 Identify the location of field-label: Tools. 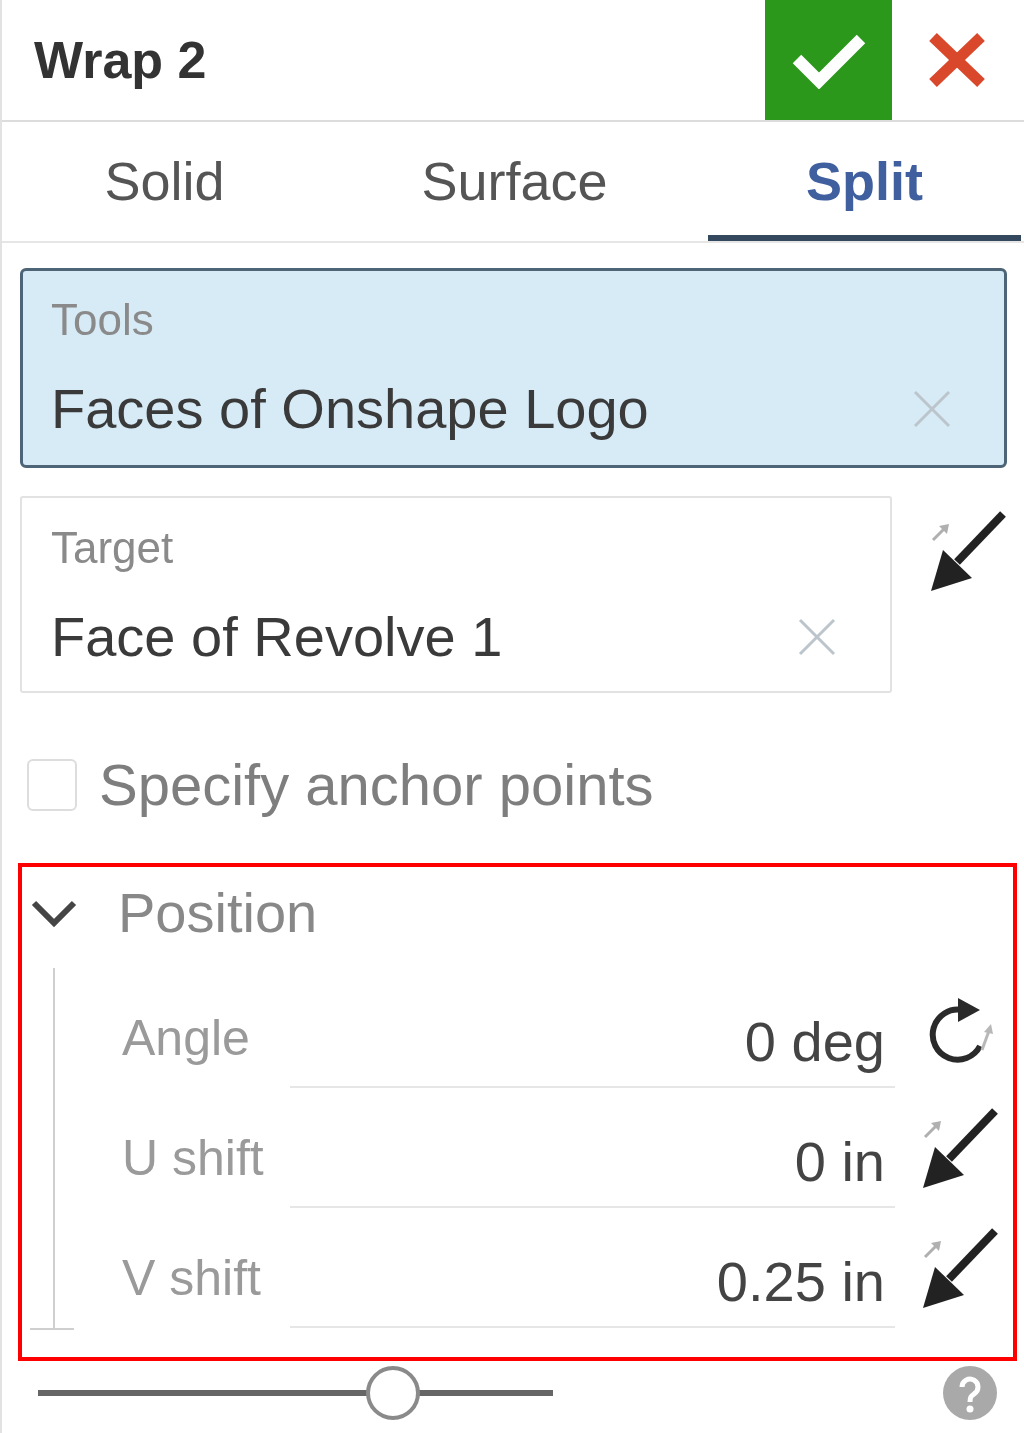
(103, 320).